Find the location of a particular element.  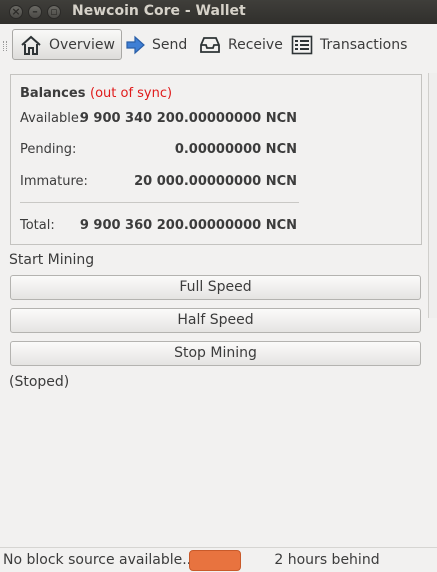

full-speed-button: Full Speed is located at coordinates (215, 287).